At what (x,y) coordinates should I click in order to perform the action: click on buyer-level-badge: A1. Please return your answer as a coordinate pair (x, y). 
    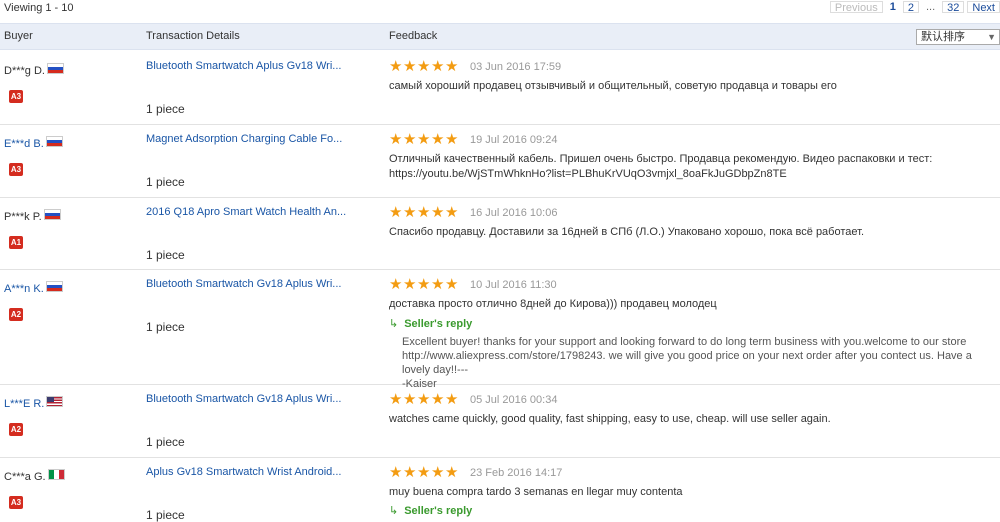
    Looking at the image, I should click on (16, 242).